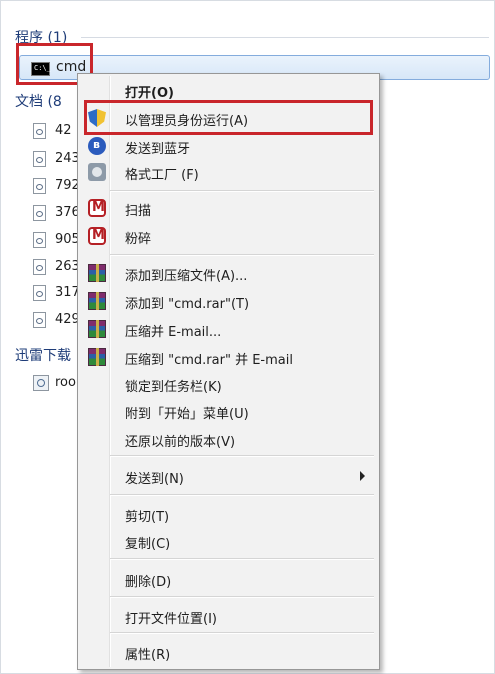 This screenshot has width=495, height=674. I want to click on menu-item-label: 打开(O), so click(149, 93).